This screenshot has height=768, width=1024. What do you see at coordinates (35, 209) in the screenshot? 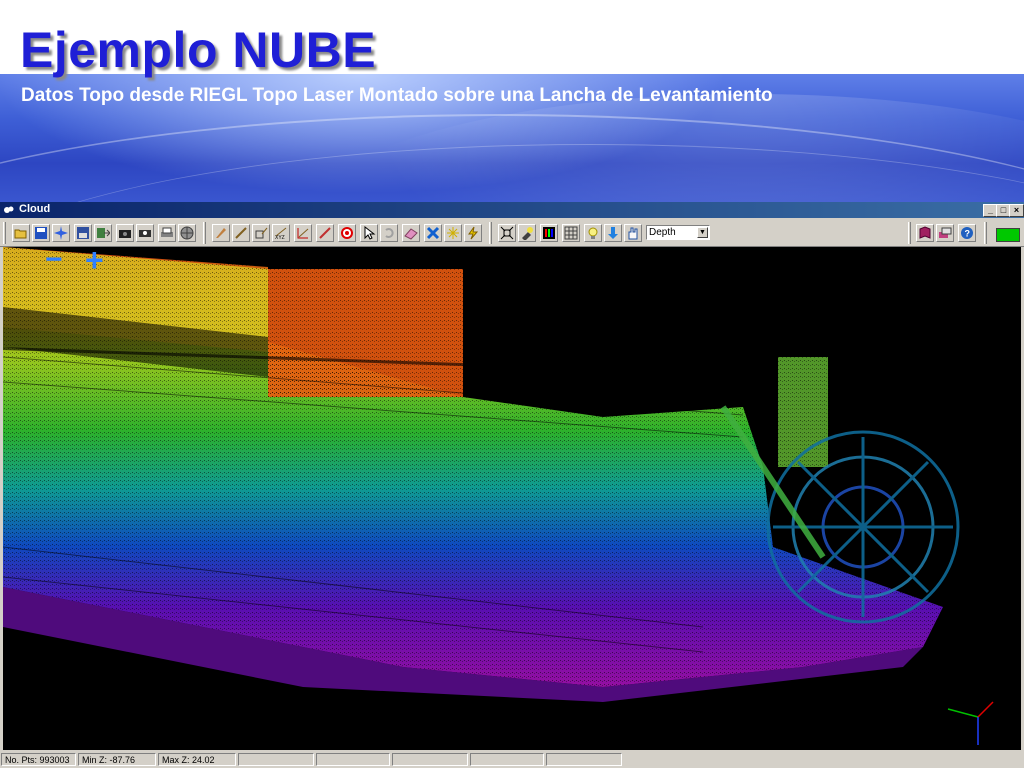
I see `window-title: Cloud` at bounding box center [35, 209].